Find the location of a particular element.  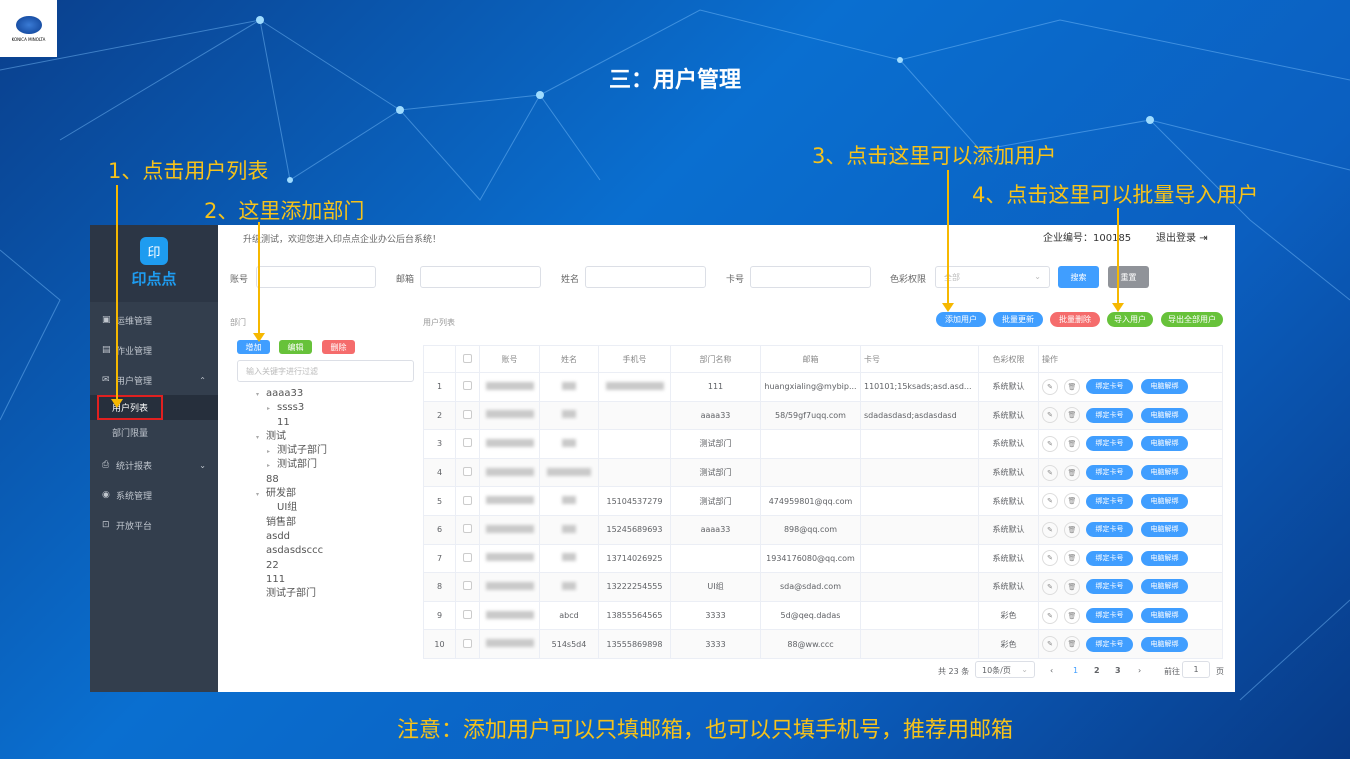

user-action-button-2: 批量删除 is located at coordinates (1075, 319).